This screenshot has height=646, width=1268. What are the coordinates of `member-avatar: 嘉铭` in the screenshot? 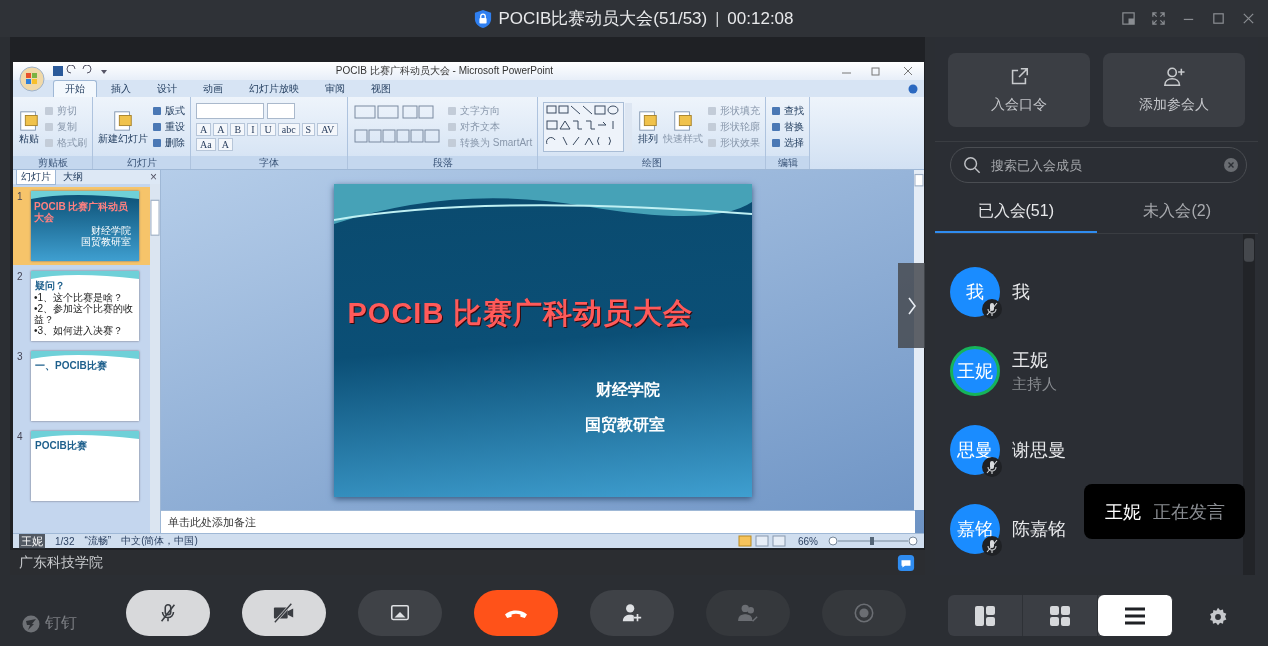 It's located at (975, 528).